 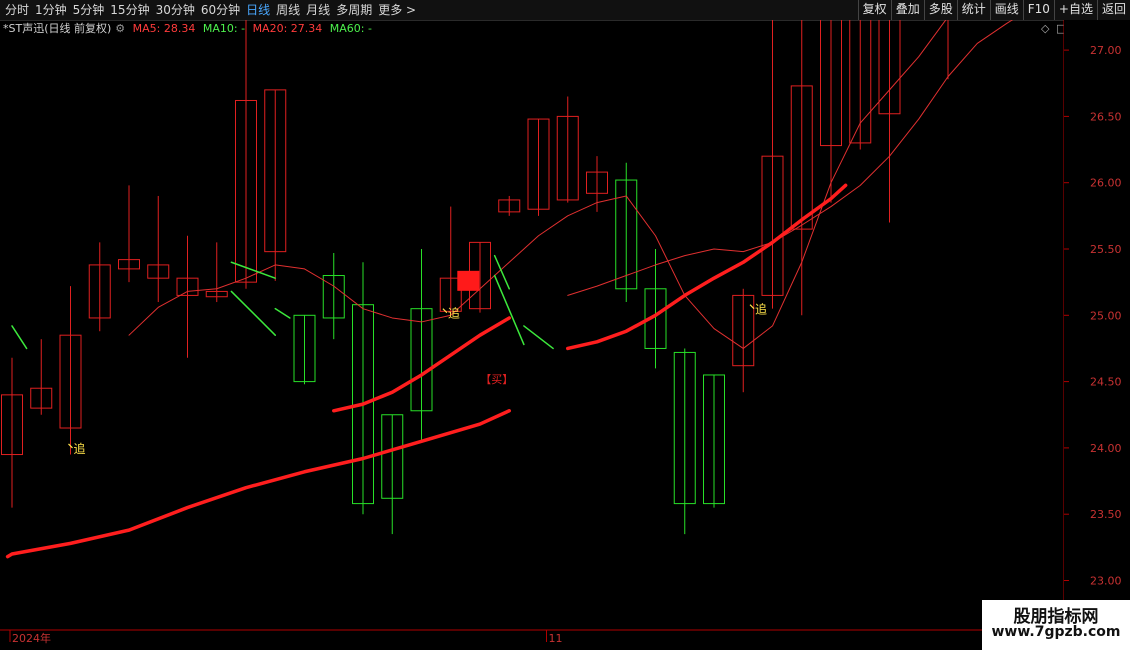 What do you see at coordinates (31, 638) in the screenshot?
I see `x-tick-label: 2024年` at bounding box center [31, 638].